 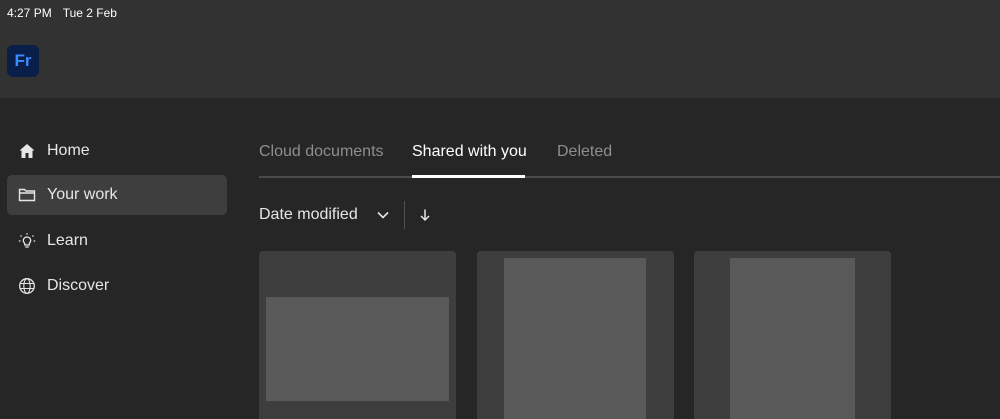 I want to click on sidebar-item-label: Learn, so click(x=67, y=240).